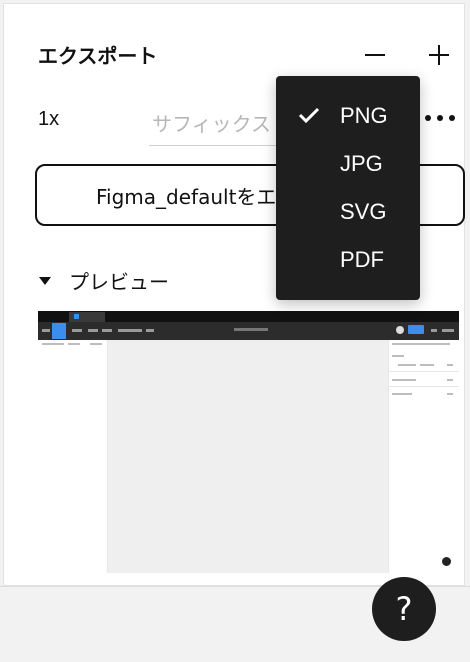 The width and height of the screenshot is (470, 662). I want to click on add-export-button, so click(439, 55).